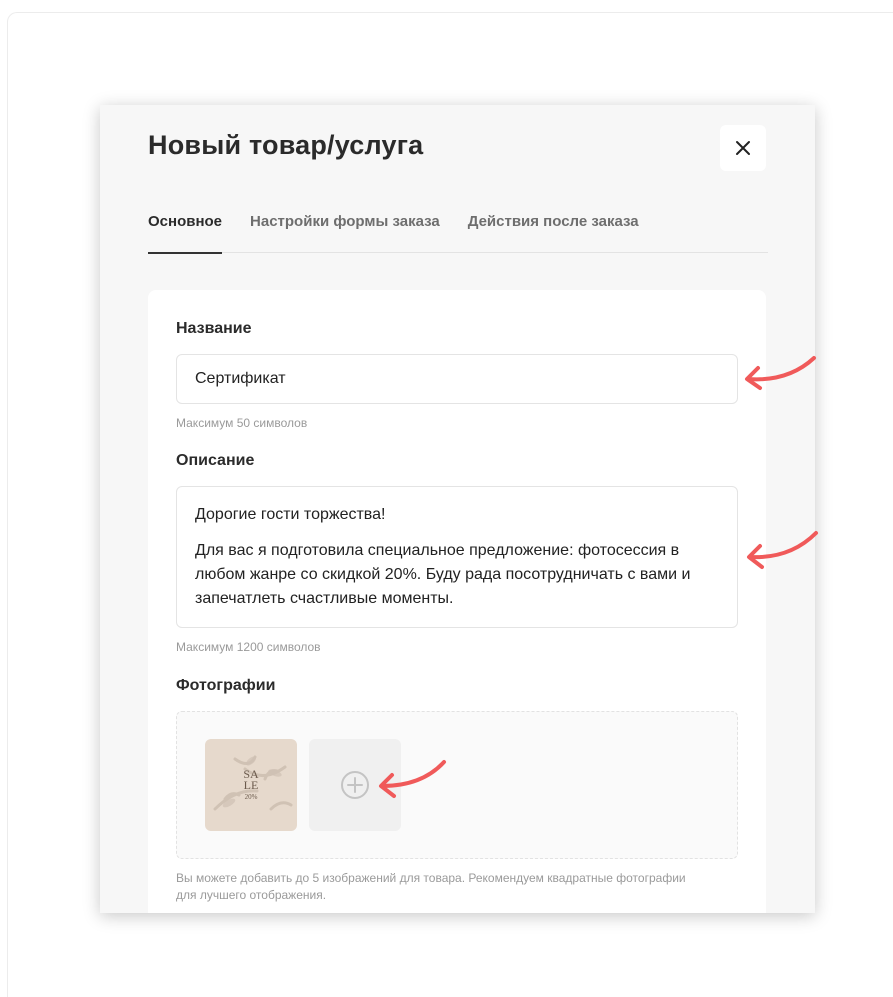 The height and width of the screenshot is (997, 893). Describe the element at coordinates (226, 685) in the screenshot. I see `photos-label: Фотографии` at that location.